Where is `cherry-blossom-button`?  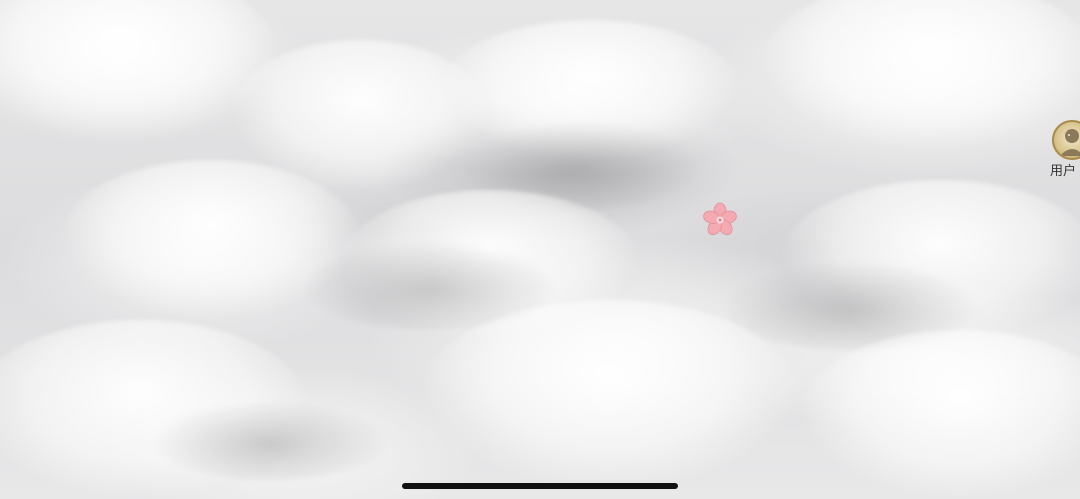
cherry-blossom-button is located at coordinates (720, 220).